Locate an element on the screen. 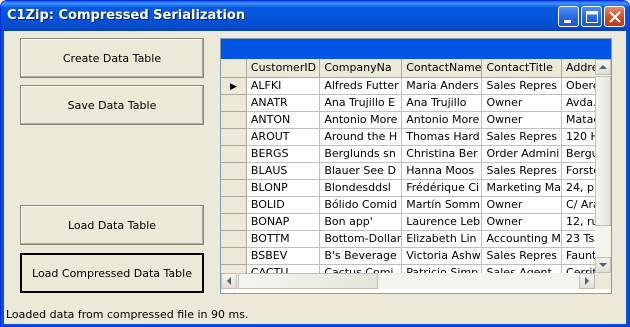 The width and height of the screenshot is (630, 327). scrollbar-corner is located at coordinates (603, 281).